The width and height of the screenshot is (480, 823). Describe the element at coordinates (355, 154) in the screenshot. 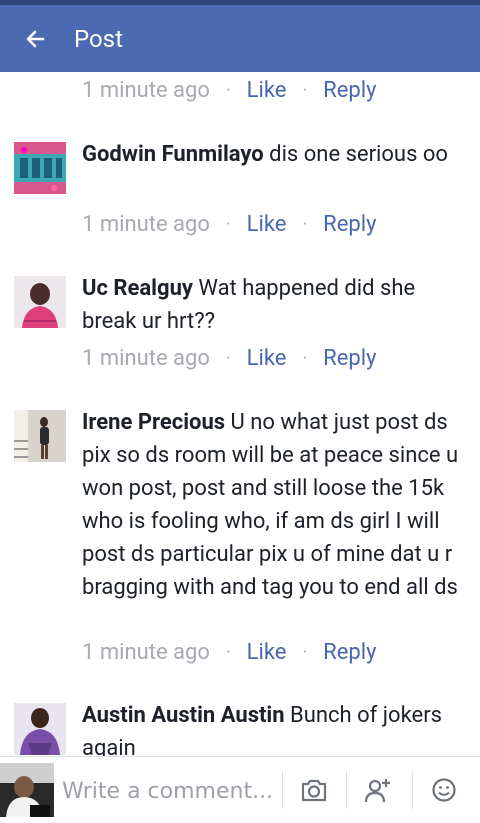

I see `comment-text: dis one serious oo` at that location.